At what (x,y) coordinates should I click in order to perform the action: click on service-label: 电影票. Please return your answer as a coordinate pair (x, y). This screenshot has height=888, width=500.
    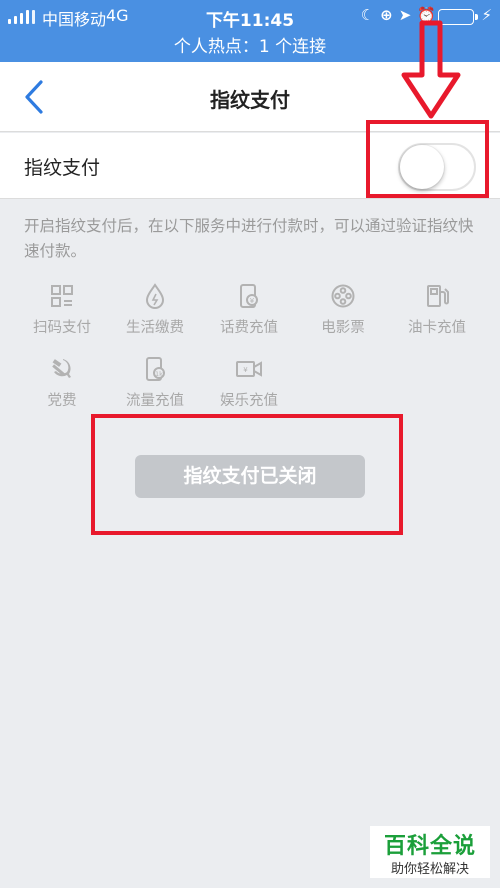
    Looking at the image, I should click on (343, 328).